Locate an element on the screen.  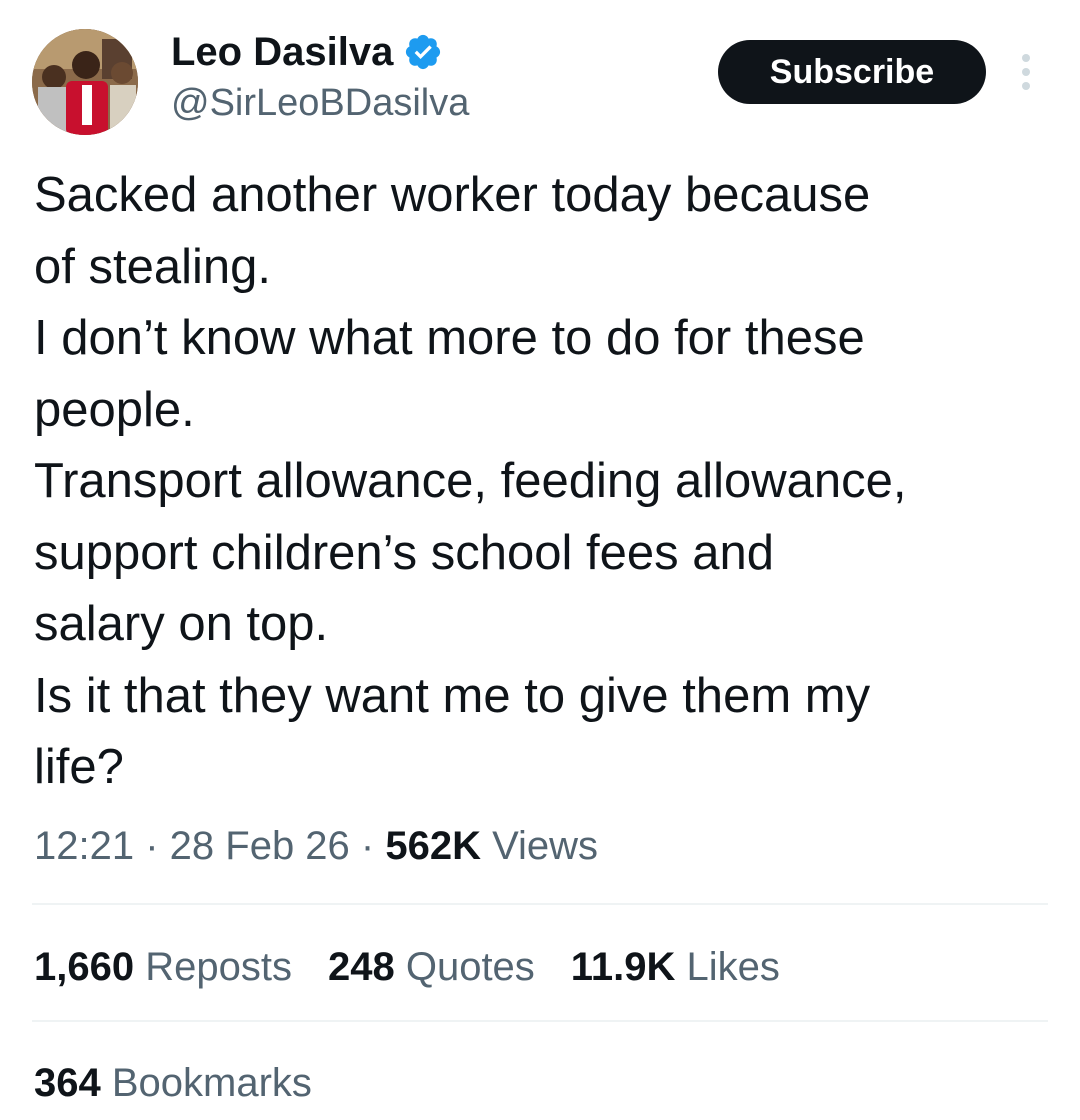
bookmarks-stat-inner: 364 Bookmarks is located at coordinates (173, 1083).